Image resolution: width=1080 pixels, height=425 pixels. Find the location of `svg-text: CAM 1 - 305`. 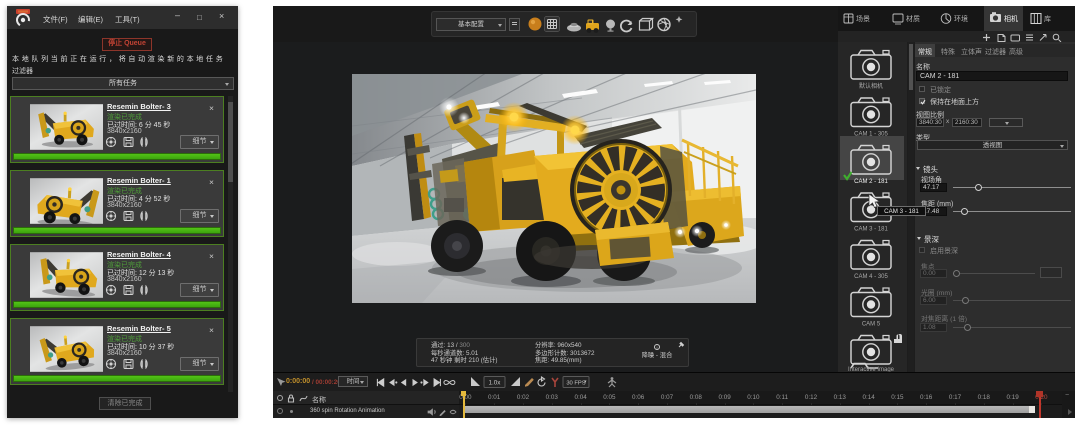

svg-text: CAM 1 - 305 is located at coordinates (871, 135).